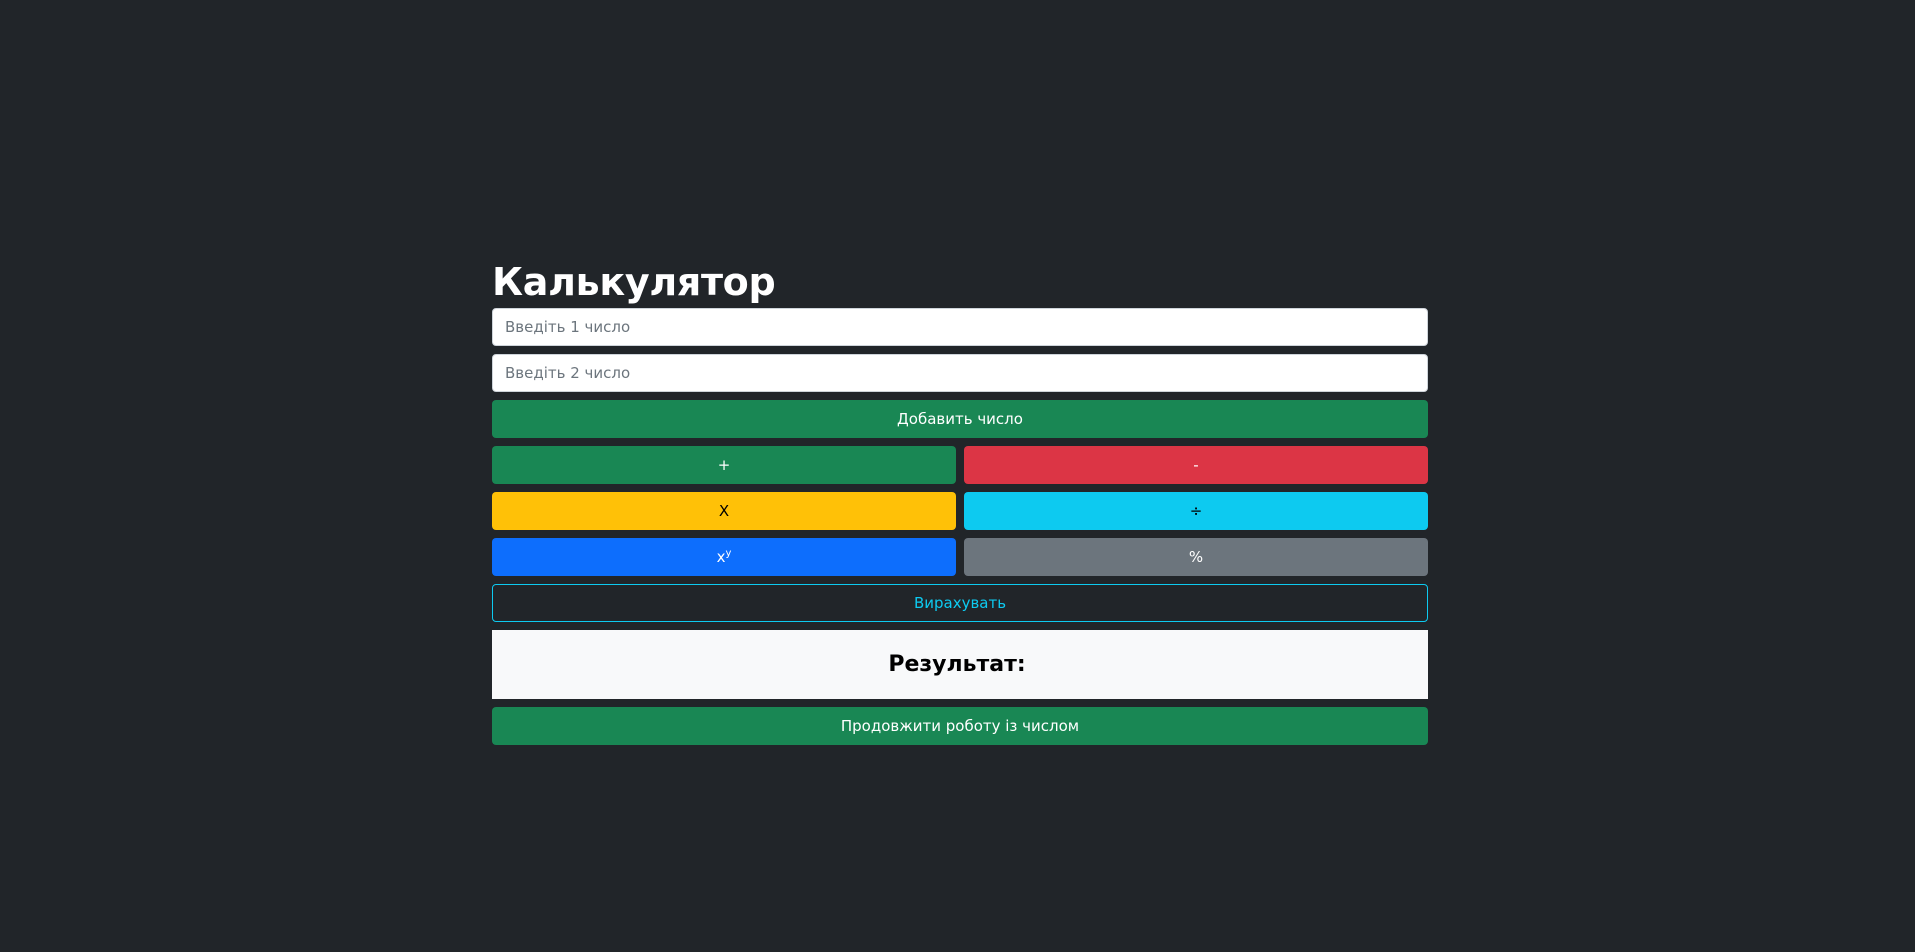 Image resolution: width=1915 pixels, height=952 pixels. Describe the element at coordinates (960, 373) in the screenshot. I see `second-number-input` at that location.